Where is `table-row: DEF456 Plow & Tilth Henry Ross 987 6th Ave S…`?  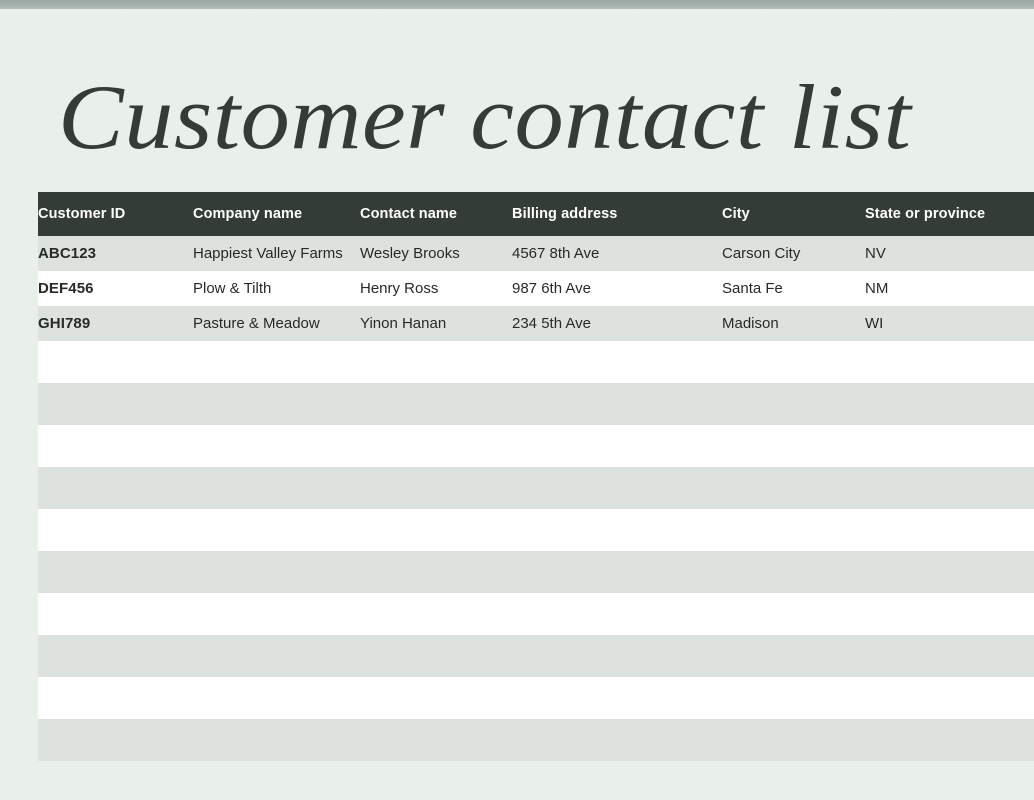 table-row: DEF456 Plow & Tilth Henry Ross 987 6th Ave S… is located at coordinates (536, 288).